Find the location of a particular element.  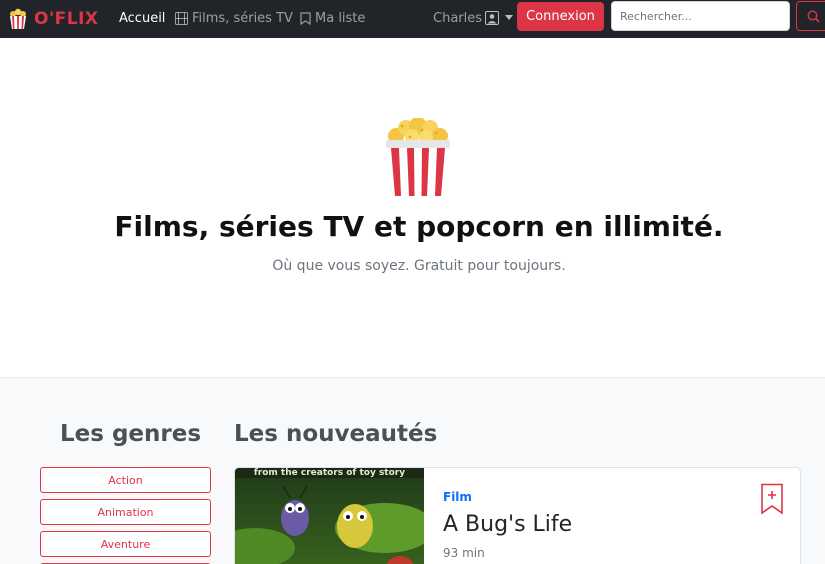

search-icon is located at coordinates (813, 16).